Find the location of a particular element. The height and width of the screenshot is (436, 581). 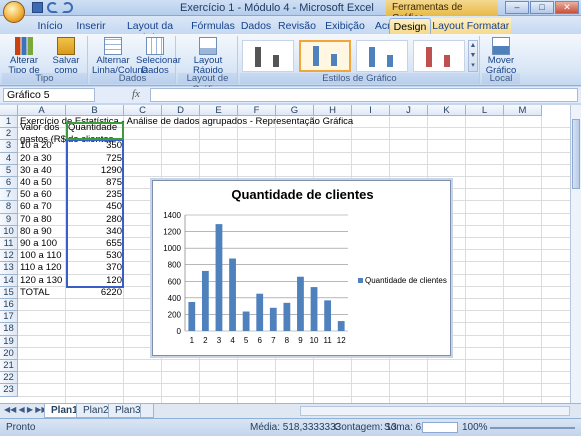

column-header-g: G is located at coordinates (295, 110).